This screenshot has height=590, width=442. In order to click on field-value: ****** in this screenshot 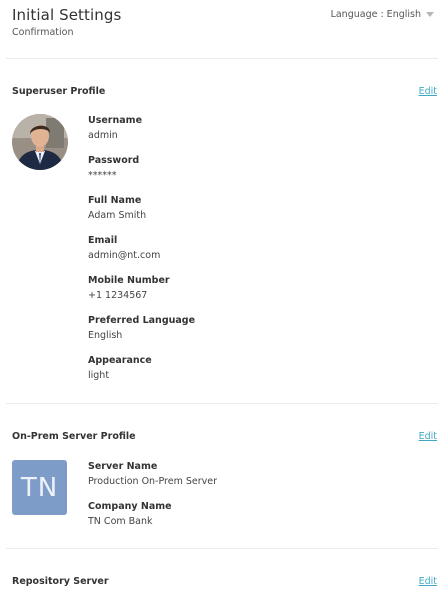, I will do `click(102, 175)`.